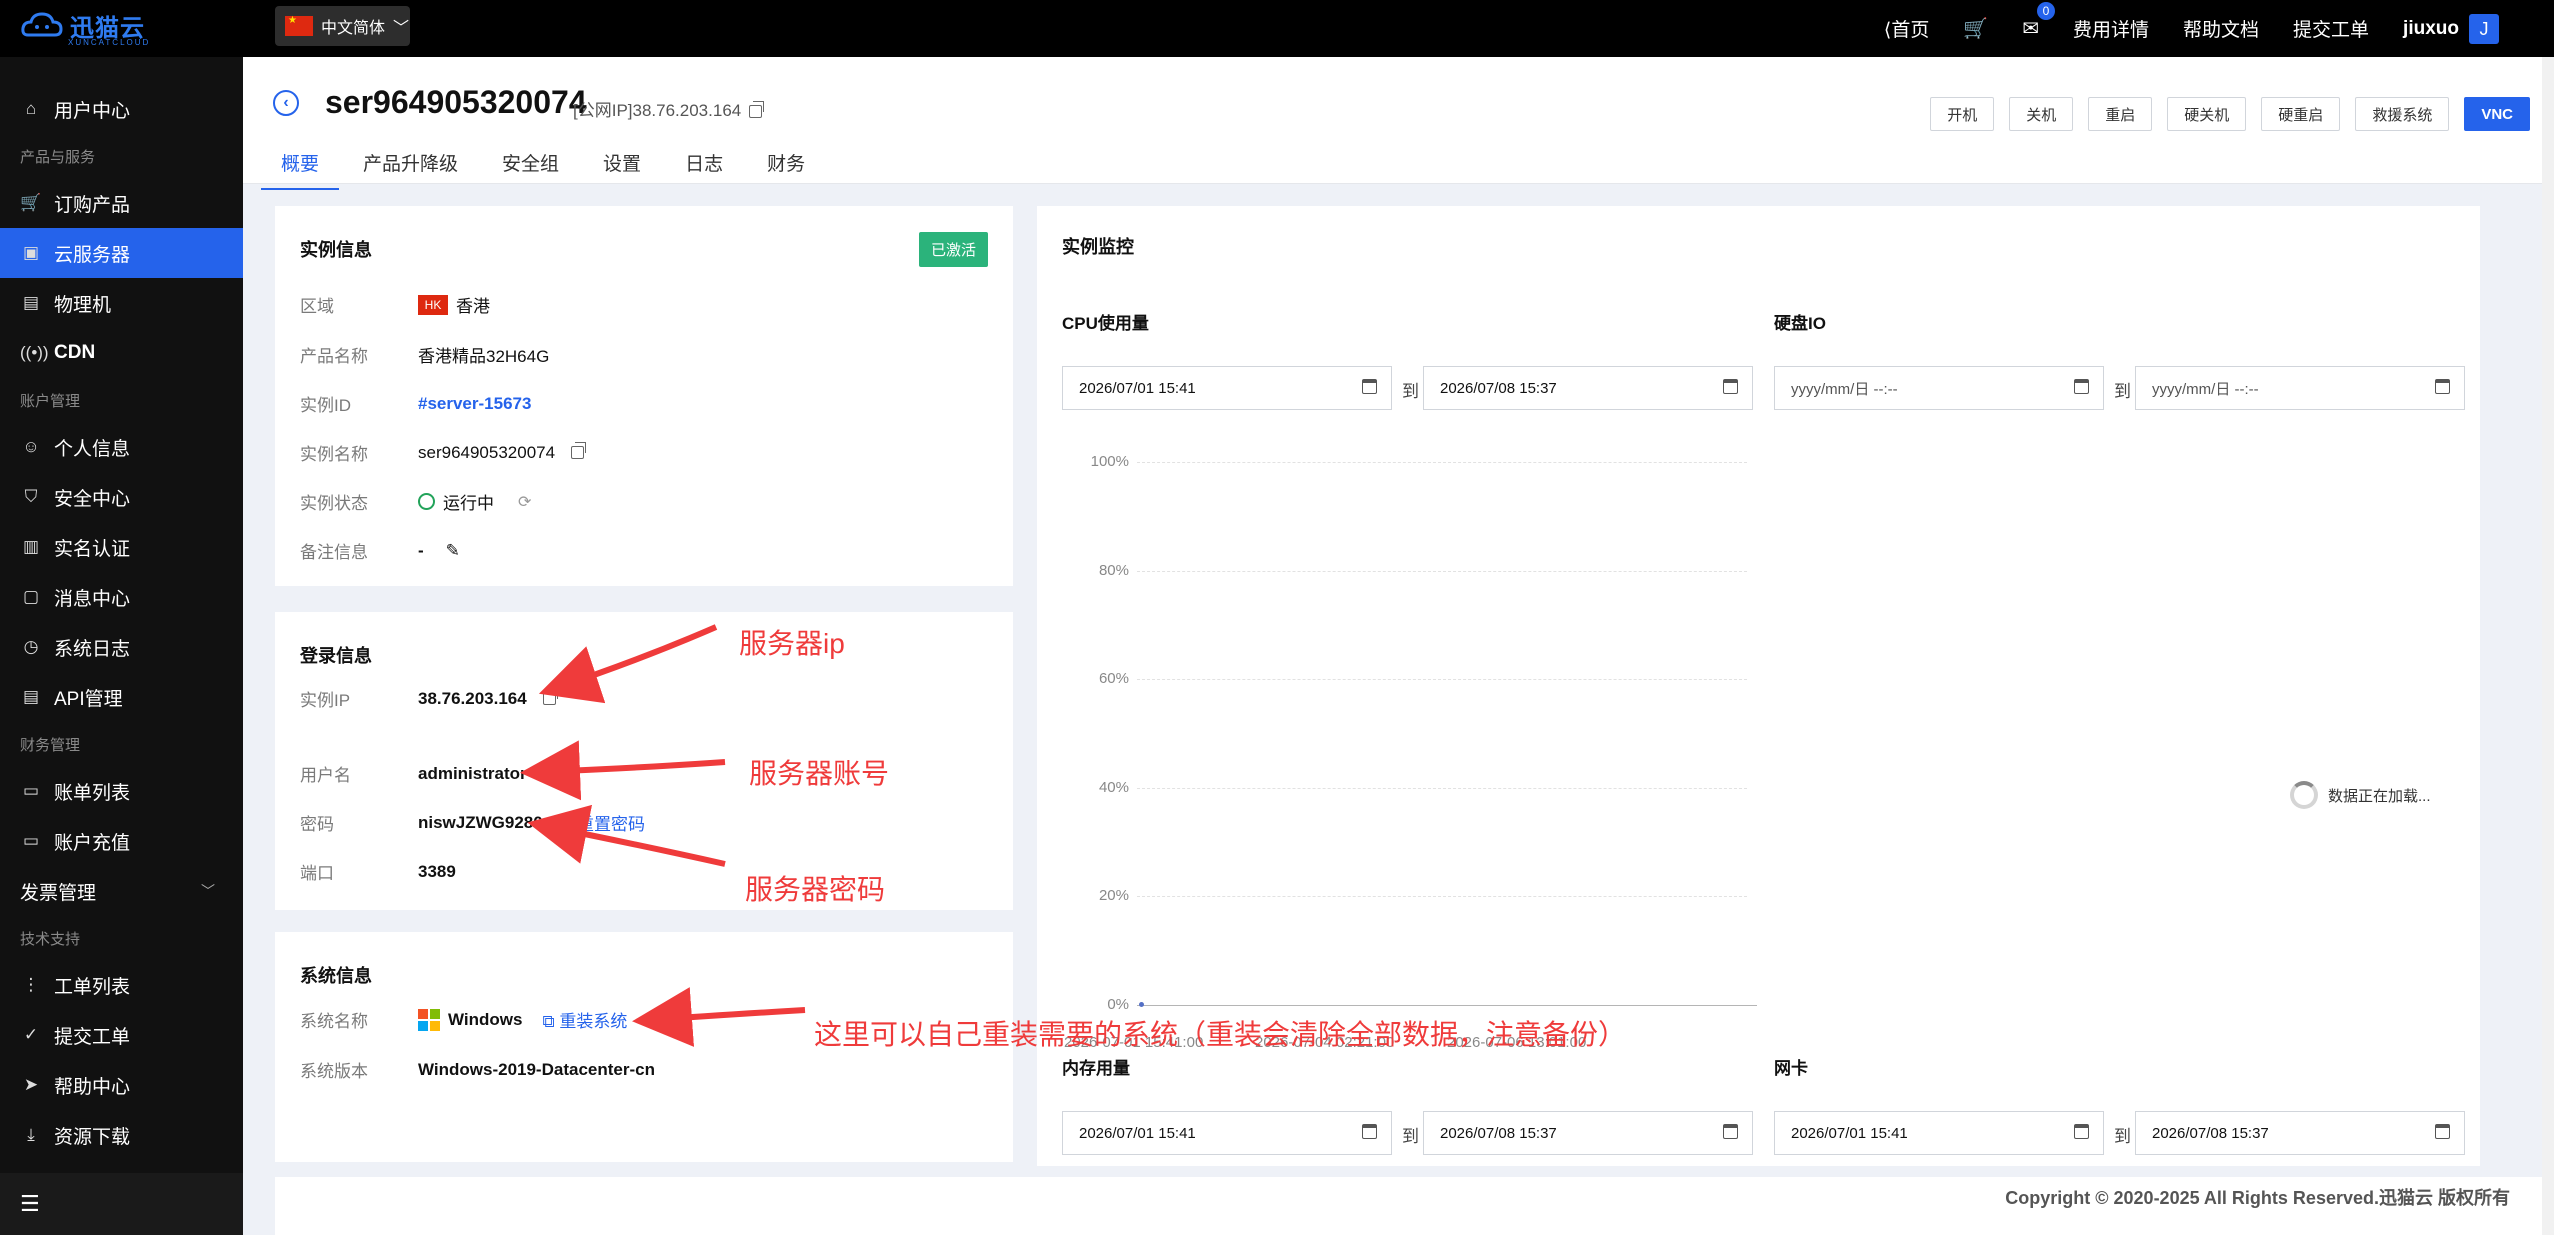 This screenshot has width=2554, height=1235. What do you see at coordinates (1910, 30) in the screenshot?
I see `home-label: 首页` at bounding box center [1910, 30].